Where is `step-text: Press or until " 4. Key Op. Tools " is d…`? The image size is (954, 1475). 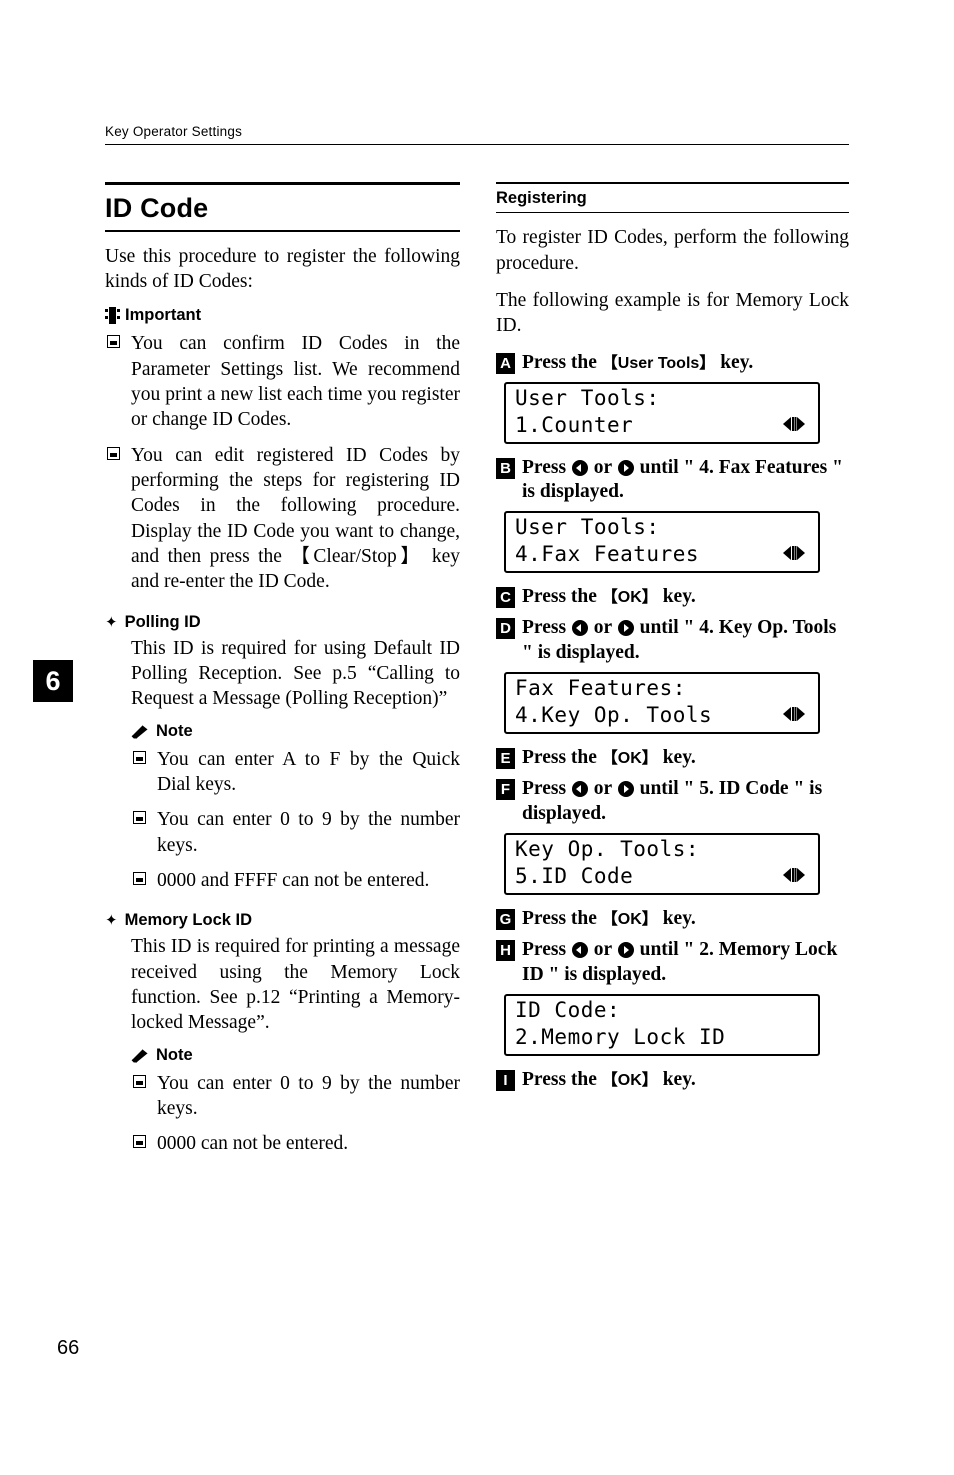 step-text: Press or until " 4. Key Op. Tools " is d… is located at coordinates (685, 641).